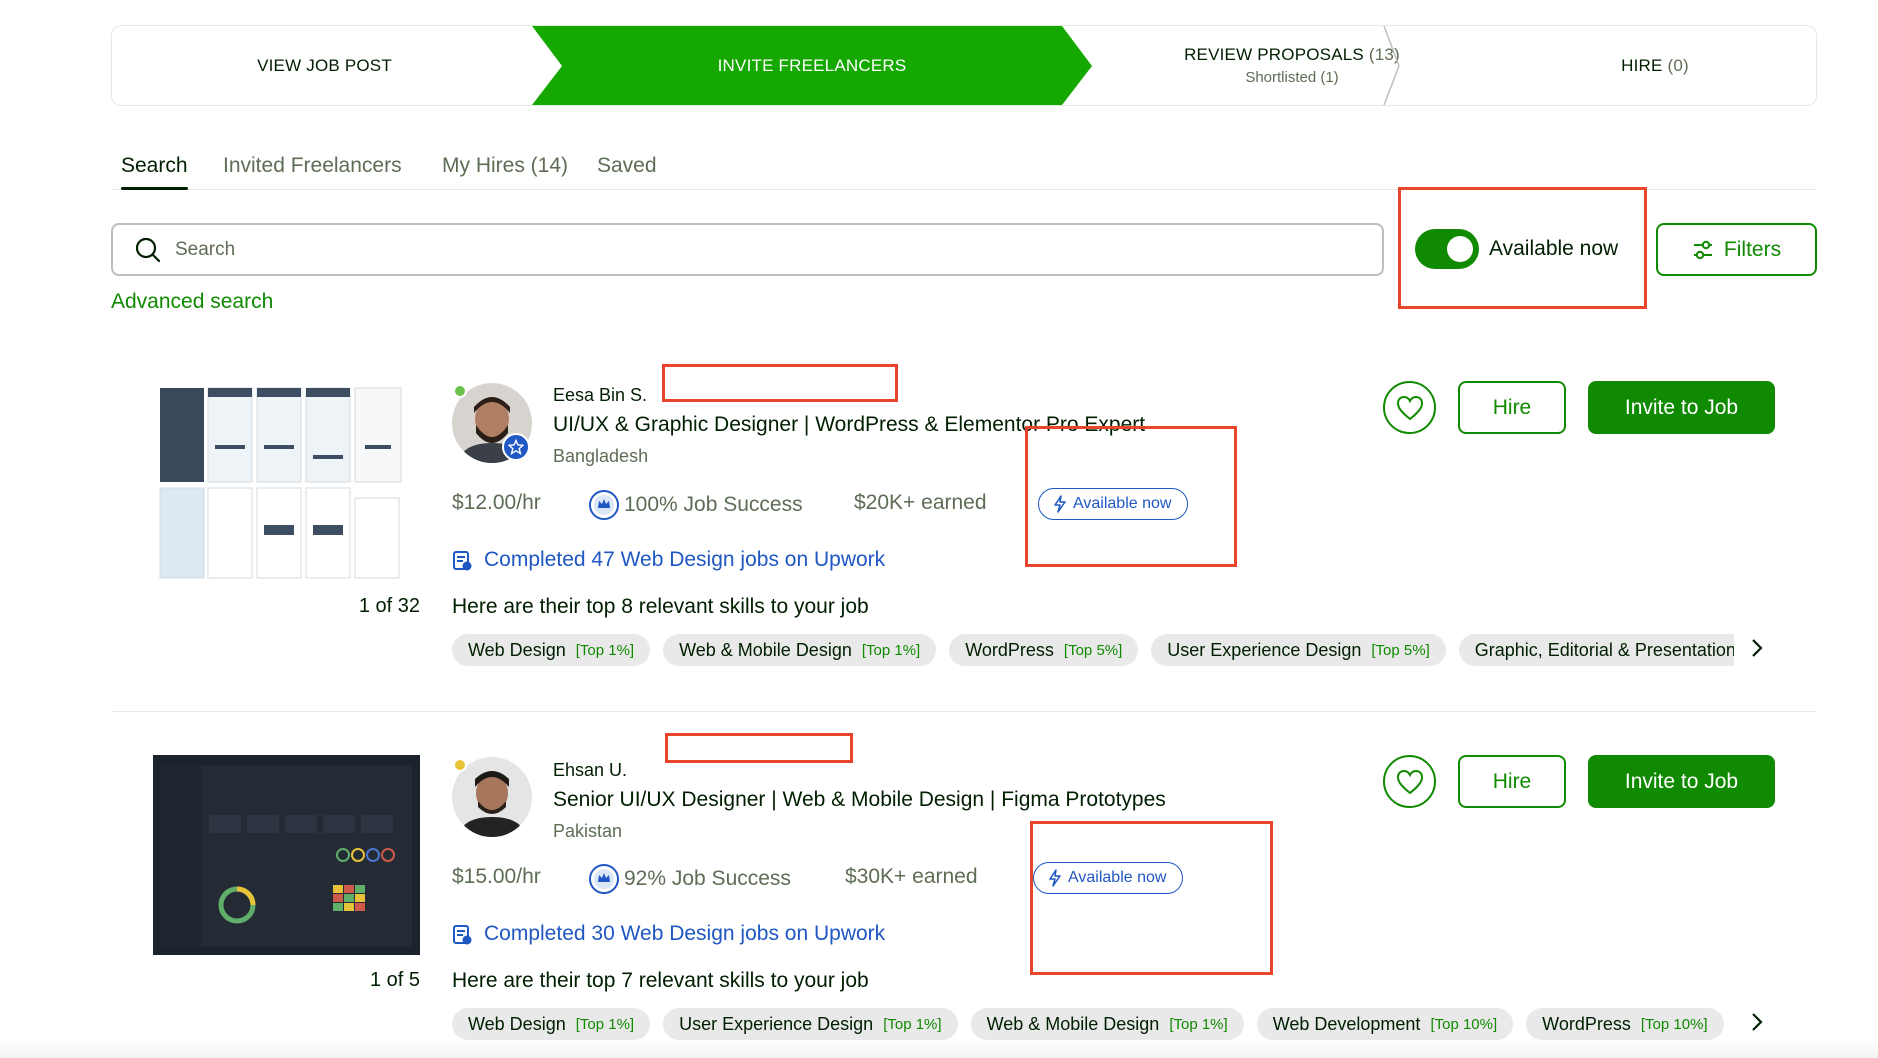 This screenshot has height=1058, width=1878. What do you see at coordinates (460, 765) in the screenshot?
I see `away-status-dot` at bounding box center [460, 765].